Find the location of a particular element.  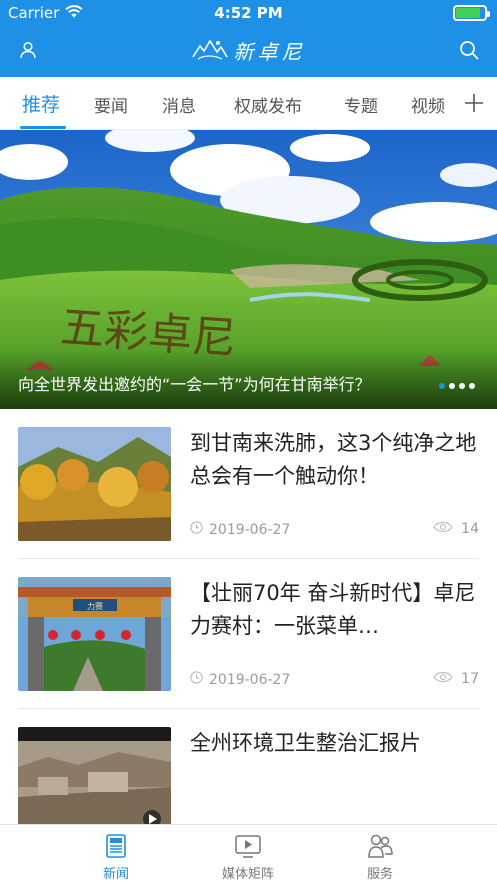

channel-tabs: 推荐 要闻 消息 权威发布 专题 视频 is located at coordinates (248, 103).